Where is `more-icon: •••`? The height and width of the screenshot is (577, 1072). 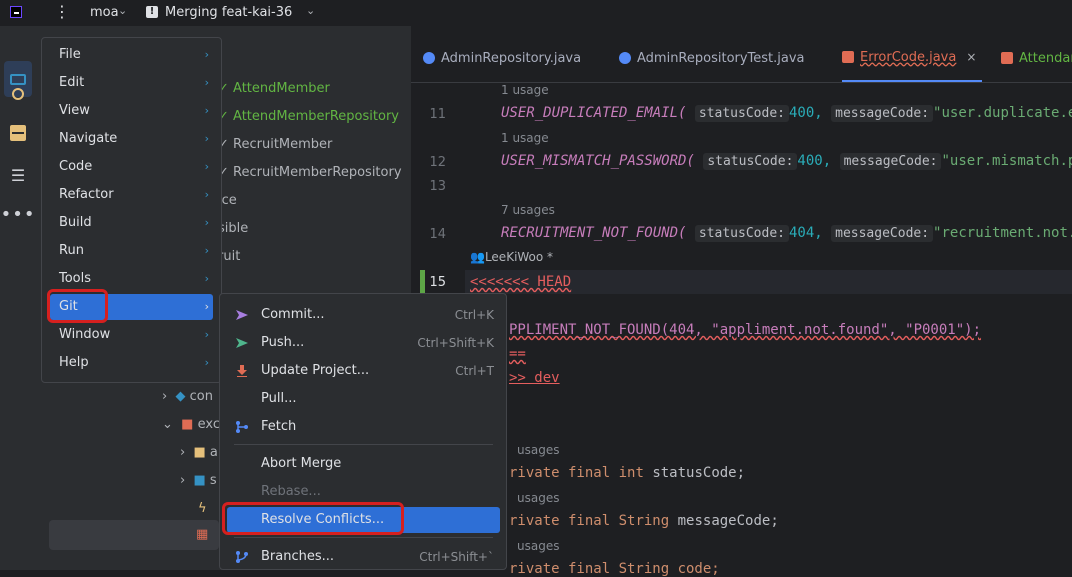 more-icon: ••• is located at coordinates (18, 214).